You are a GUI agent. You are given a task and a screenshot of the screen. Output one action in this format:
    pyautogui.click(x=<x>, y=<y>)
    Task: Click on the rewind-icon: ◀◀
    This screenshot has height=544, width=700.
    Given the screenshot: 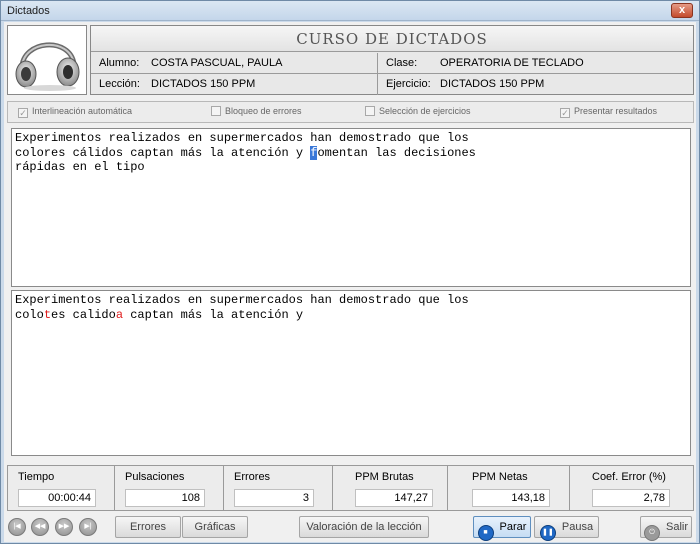 What is the action you would take?
    pyautogui.click(x=40, y=526)
    